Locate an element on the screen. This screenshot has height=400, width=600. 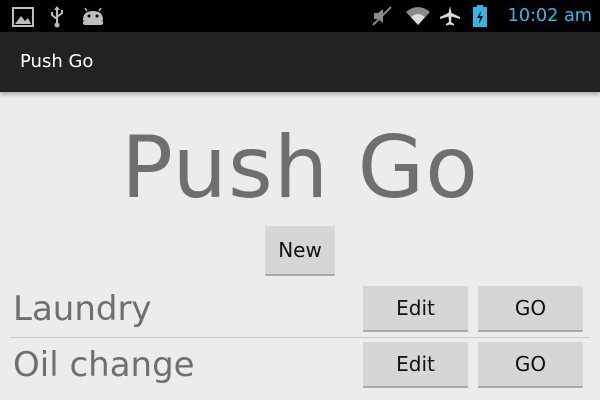
list-item: Oil change Edit GO is located at coordinates (300, 366).